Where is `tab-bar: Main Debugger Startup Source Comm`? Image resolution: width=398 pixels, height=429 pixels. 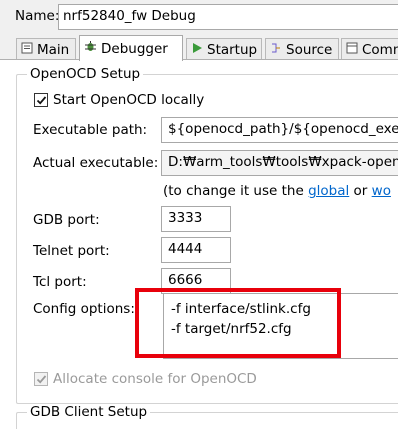 tab-bar: Main Debugger Startup Source Comm is located at coordinates (199, 47).